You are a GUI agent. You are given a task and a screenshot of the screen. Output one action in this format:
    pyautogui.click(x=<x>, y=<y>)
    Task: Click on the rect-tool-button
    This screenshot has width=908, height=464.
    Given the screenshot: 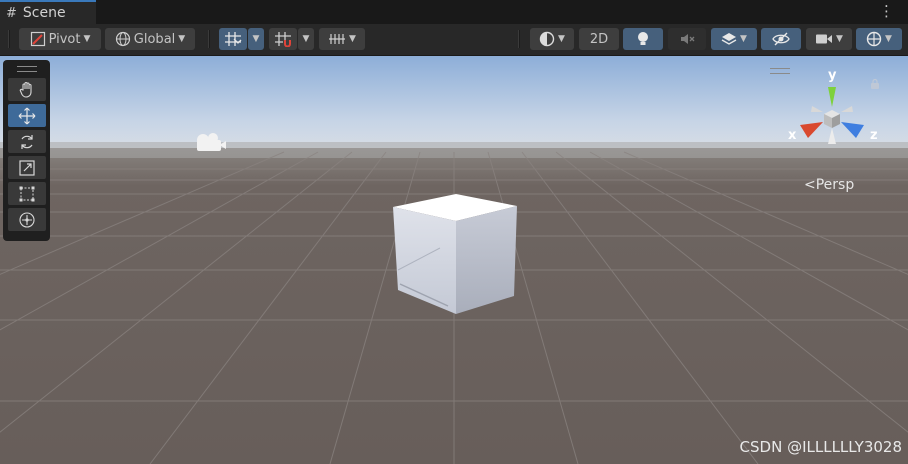 What is the action you would take?
    pyautogui.click(x=26, y=193)
    